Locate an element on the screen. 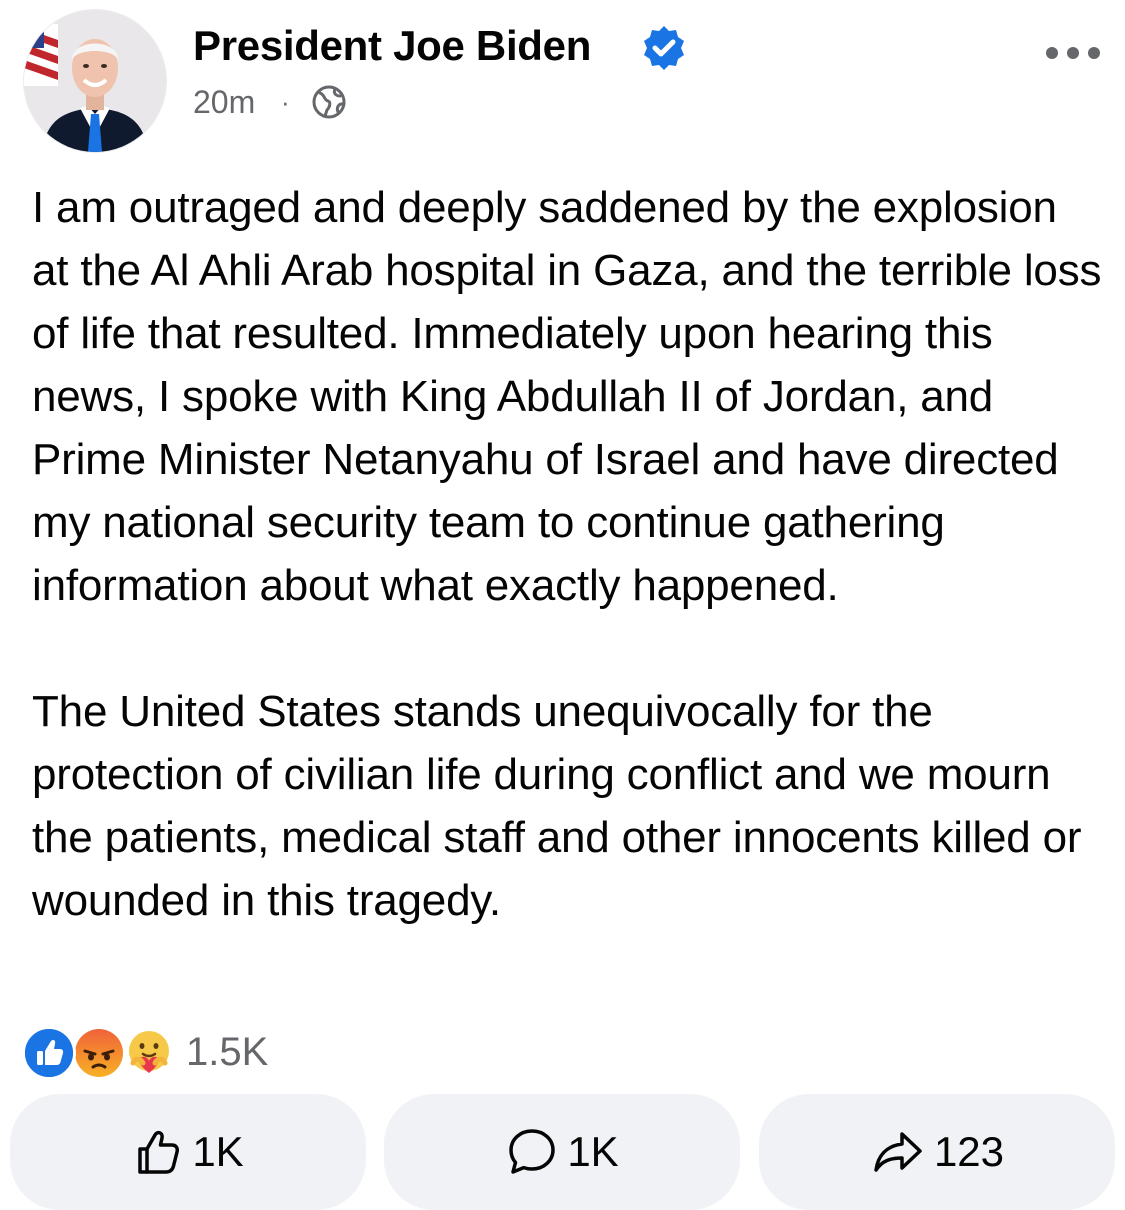 Image resolution: width=1125 pixels, height=1210 pixels. post-timestamp: 20m is located at coordinates (224, 102).